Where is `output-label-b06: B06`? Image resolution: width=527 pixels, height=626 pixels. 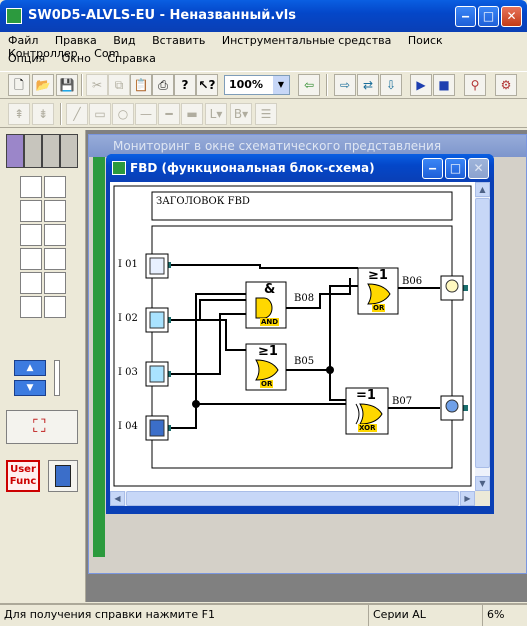
output-label-b06: B06 is located at coordinates (412, 281).